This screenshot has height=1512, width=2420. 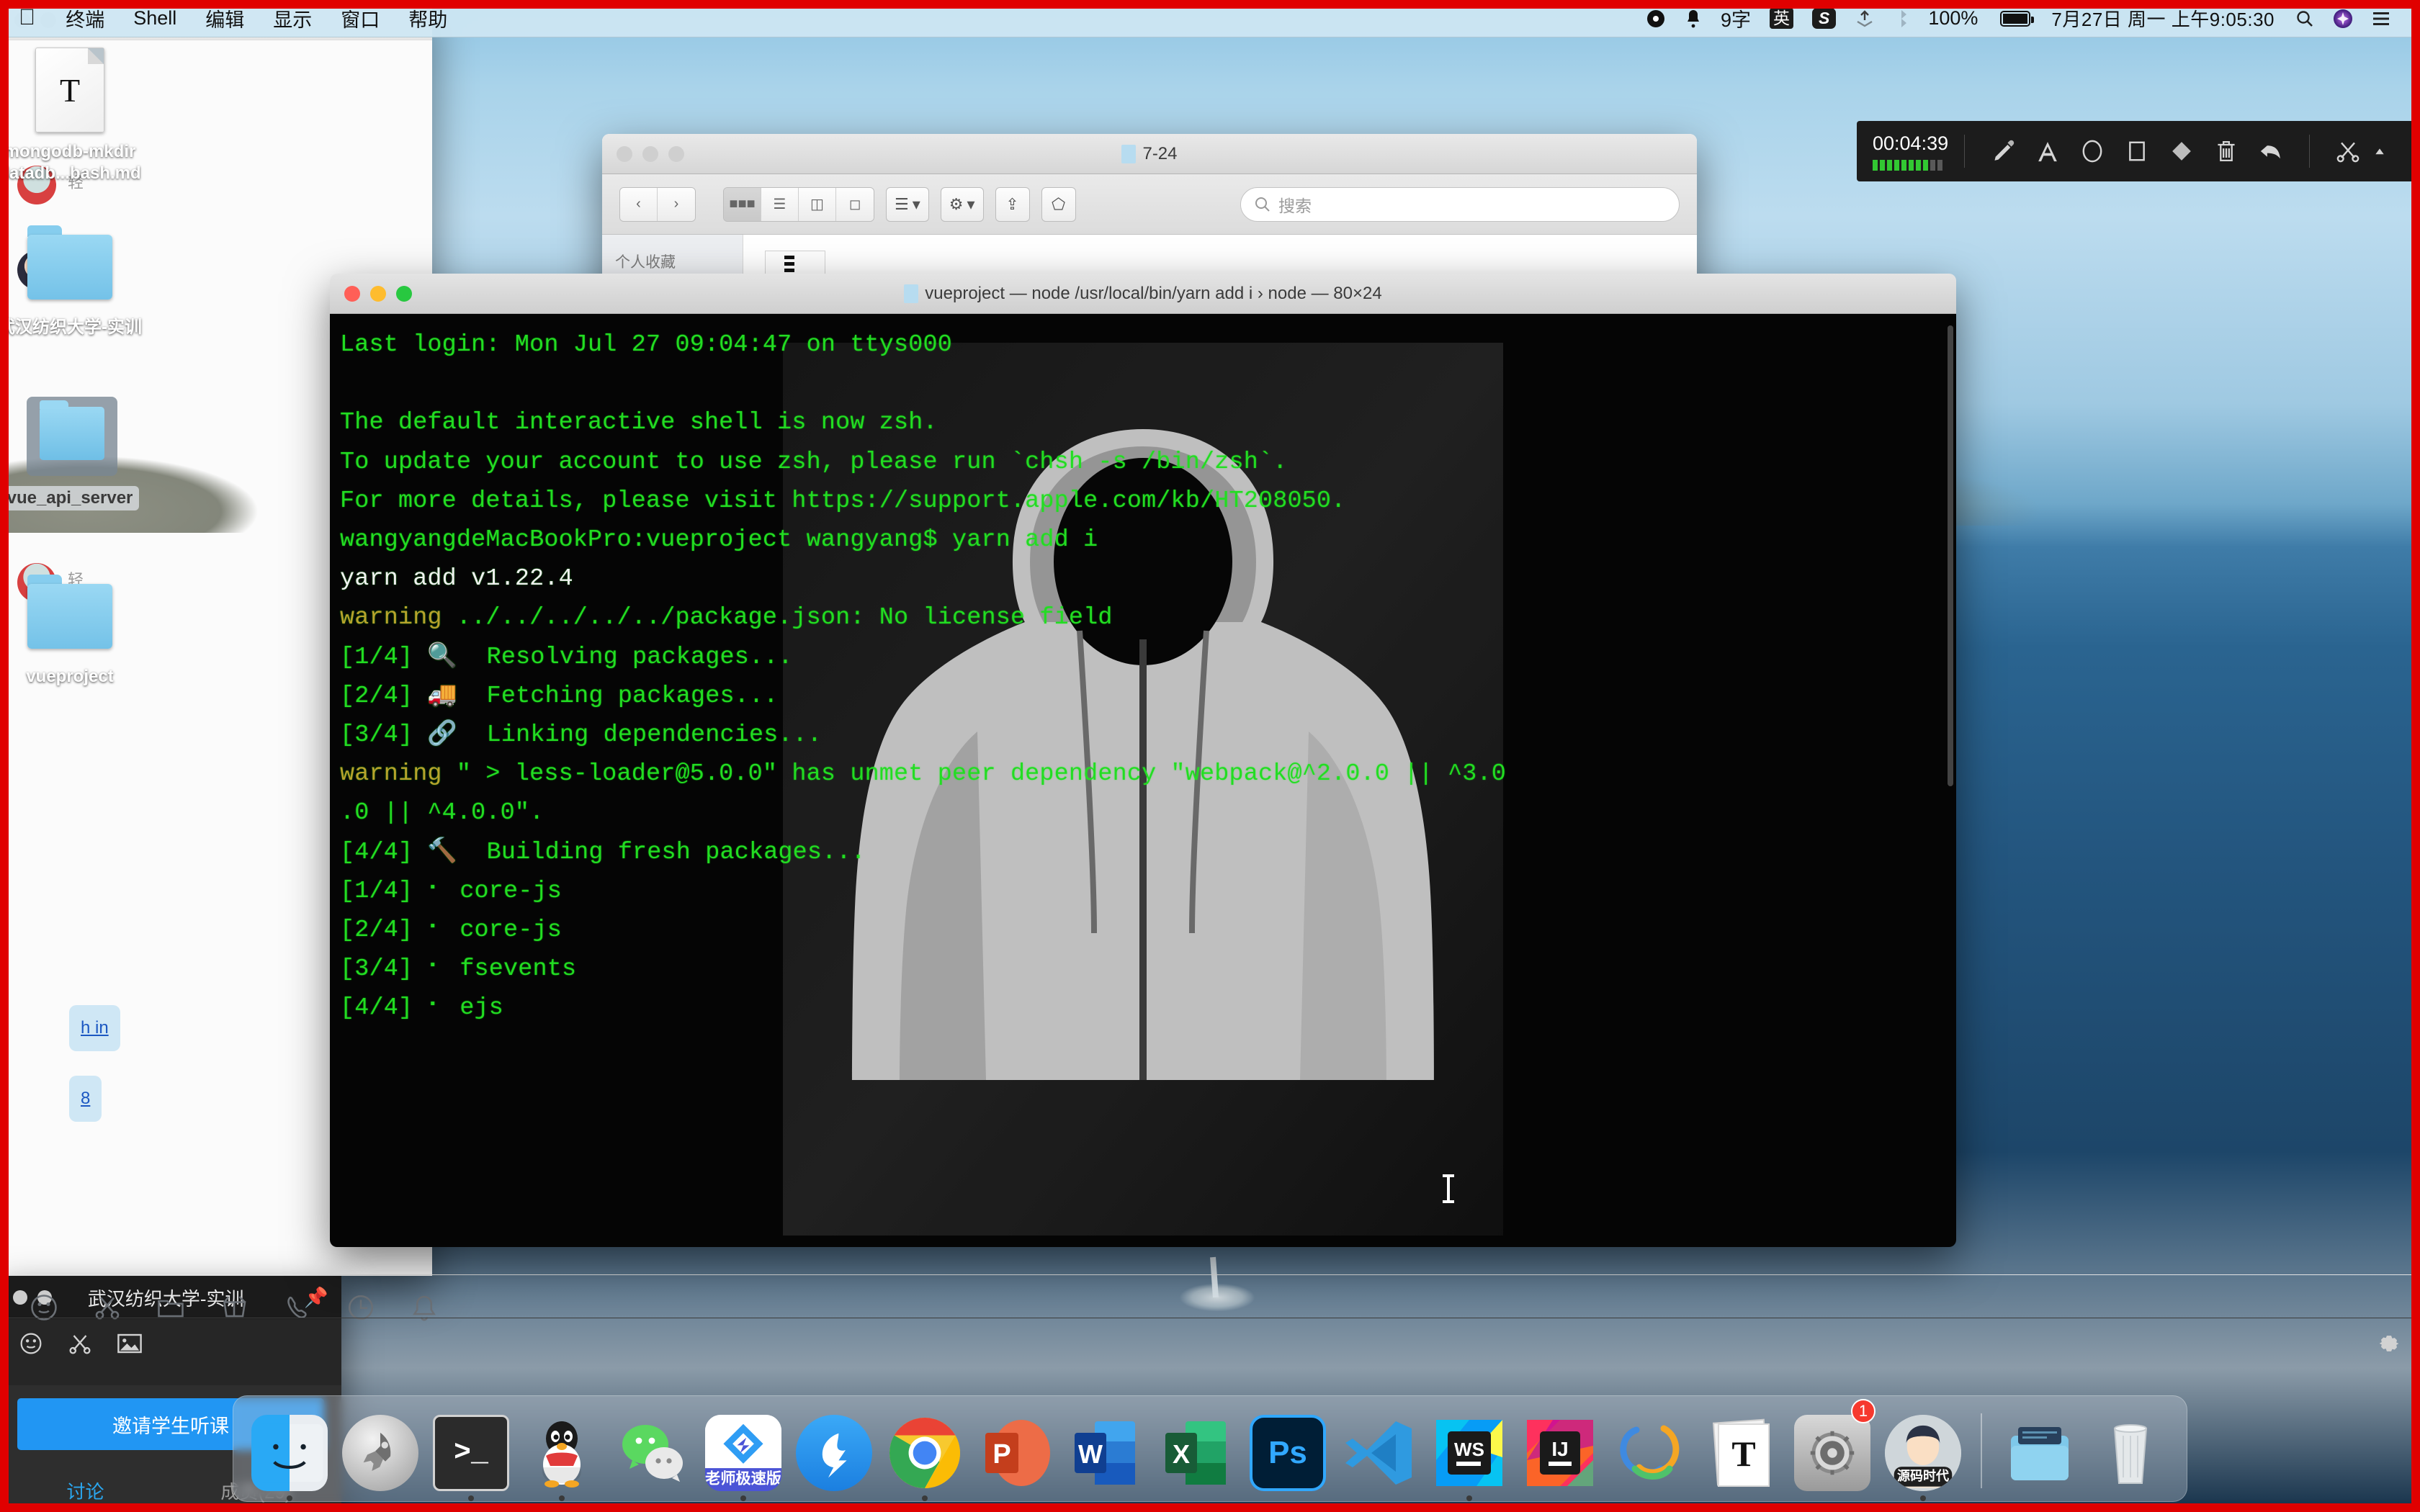 What do you see at coordinates (2304, 18) in the screenshot?
I see `search-icon` at bounding box center [2304, 18].